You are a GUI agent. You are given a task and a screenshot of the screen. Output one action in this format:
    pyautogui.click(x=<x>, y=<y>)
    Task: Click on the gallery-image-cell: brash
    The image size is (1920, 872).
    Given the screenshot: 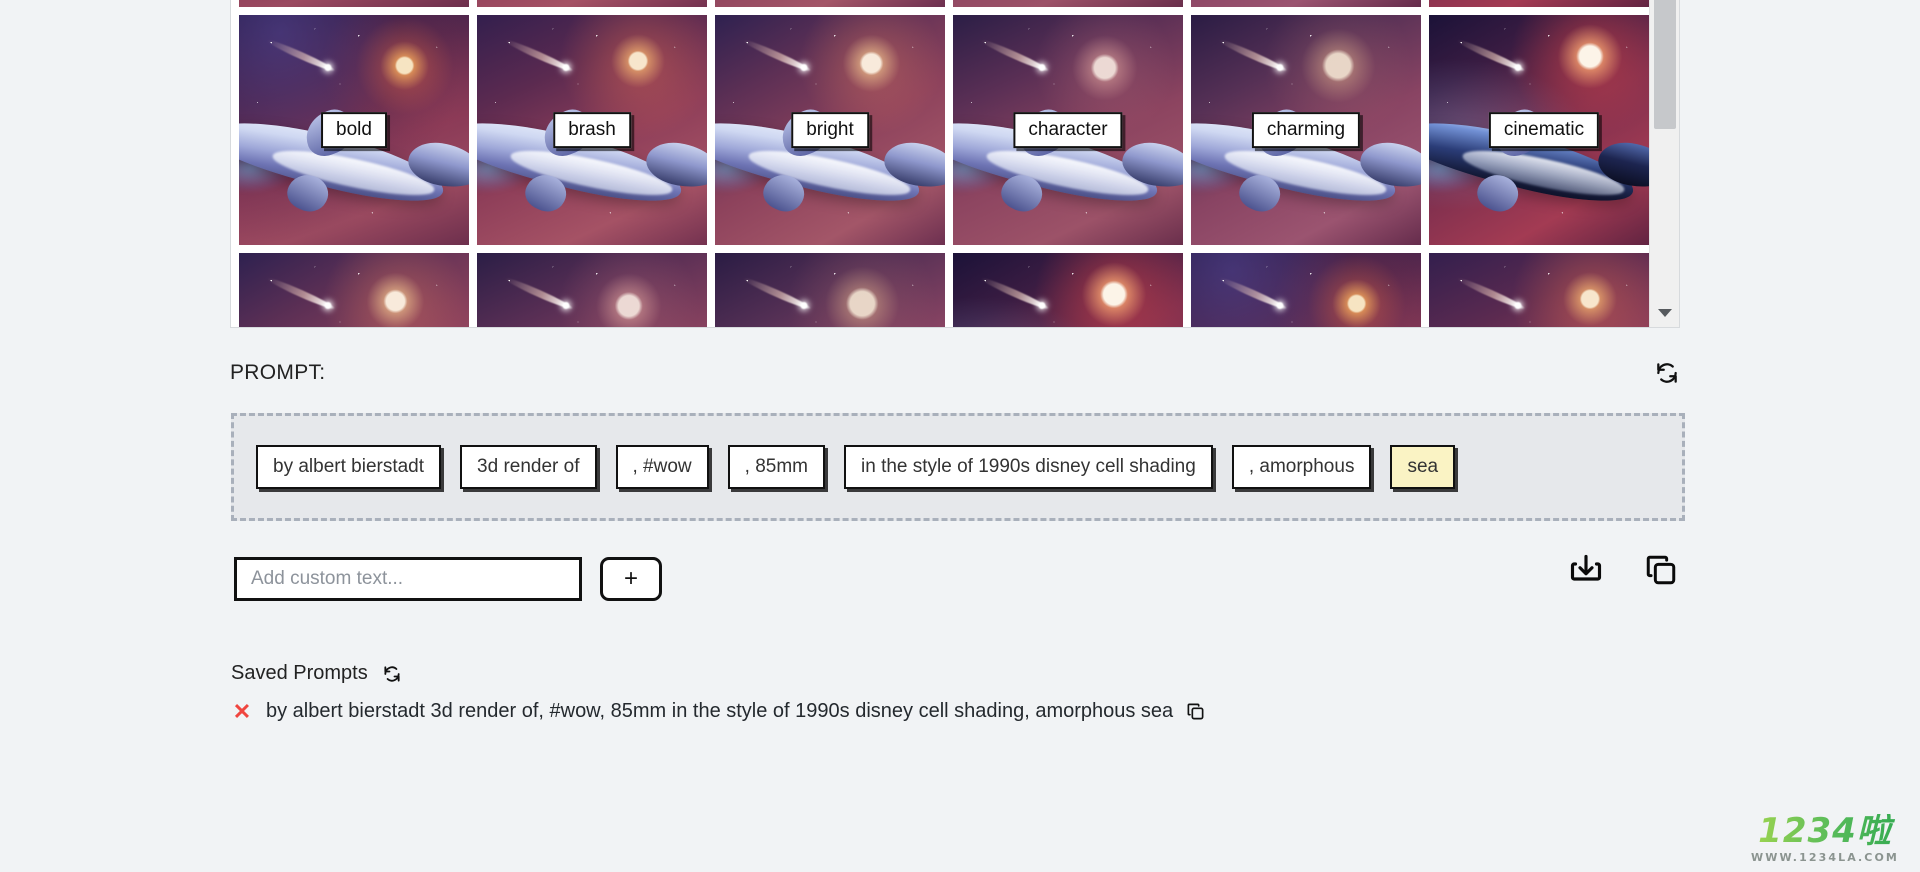 What is the action you would take?
    pyautogui.click(x=592, y=130)
    